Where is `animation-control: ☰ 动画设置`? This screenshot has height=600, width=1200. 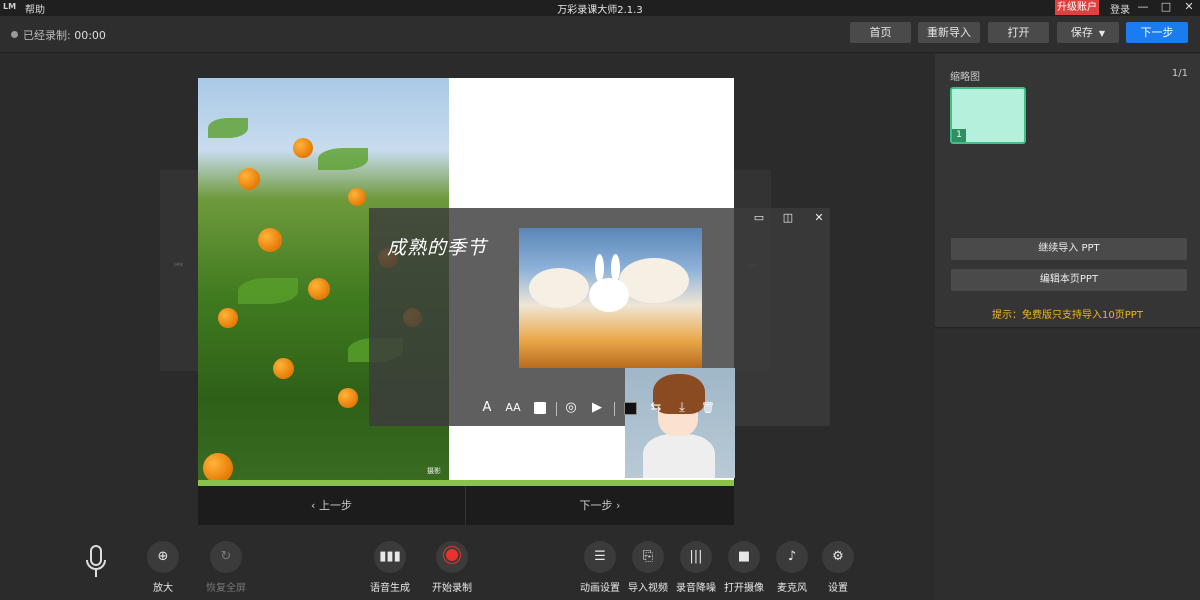
animation-control: ☰ 动画设置 is located at coordinates (600, 567).